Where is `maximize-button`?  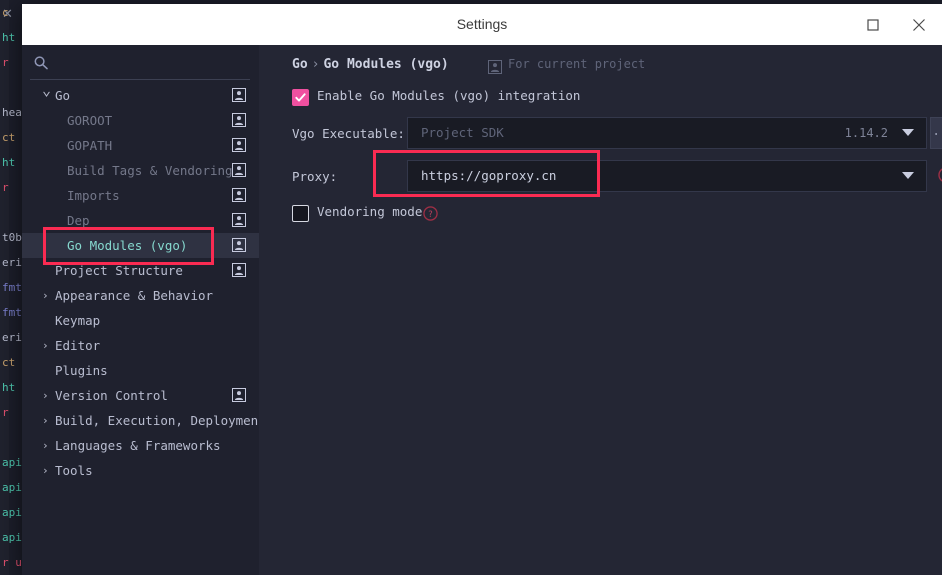
maximize-button is located at coordinates (873, 24).